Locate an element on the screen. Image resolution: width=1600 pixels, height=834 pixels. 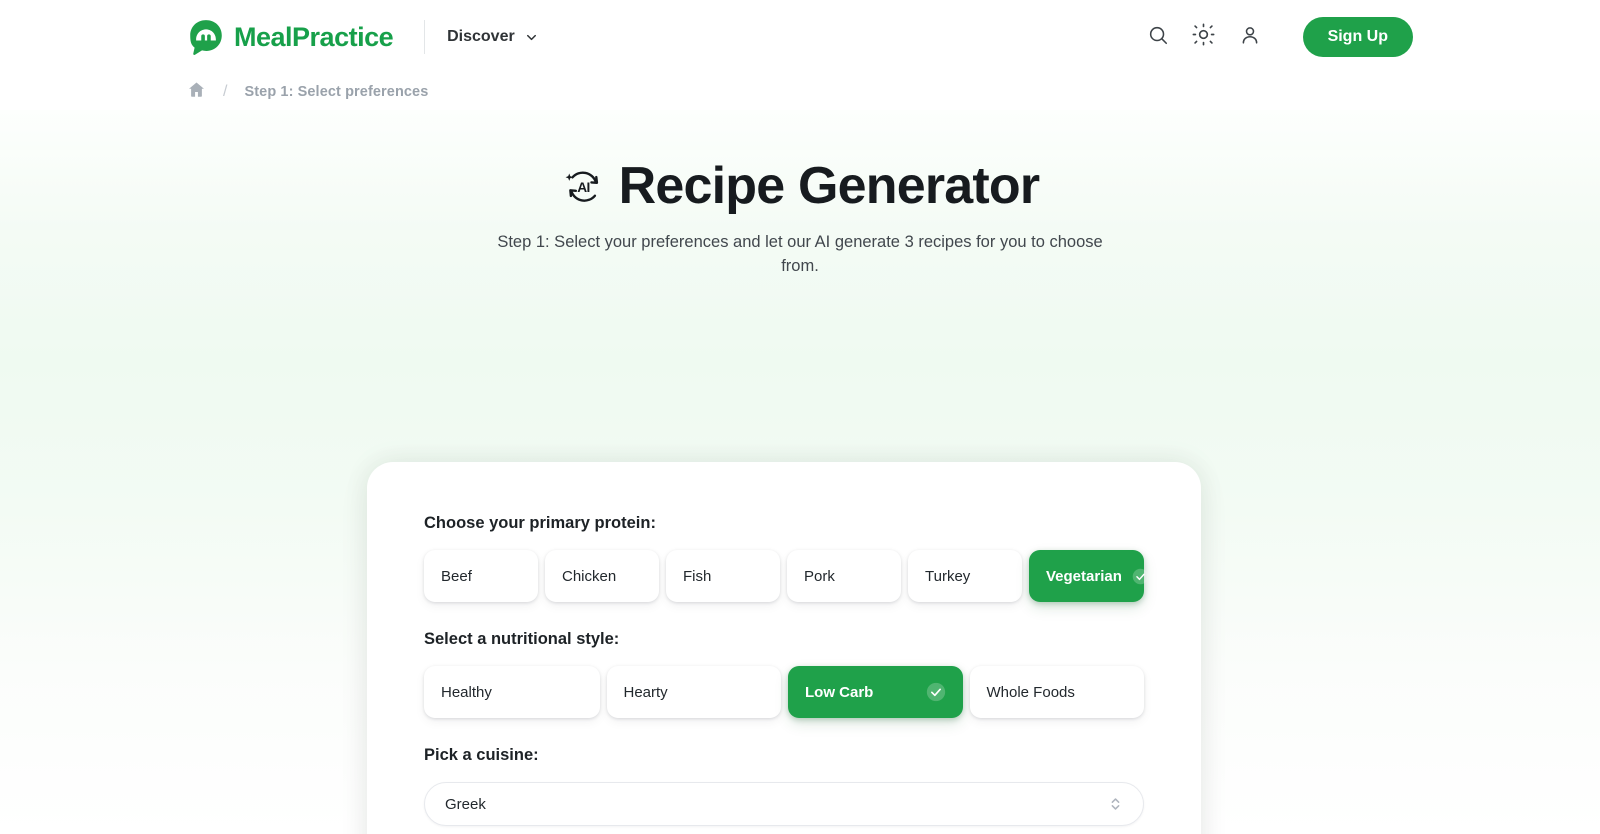
chevron-up-down-icon is located at coordinates (1115, 804).